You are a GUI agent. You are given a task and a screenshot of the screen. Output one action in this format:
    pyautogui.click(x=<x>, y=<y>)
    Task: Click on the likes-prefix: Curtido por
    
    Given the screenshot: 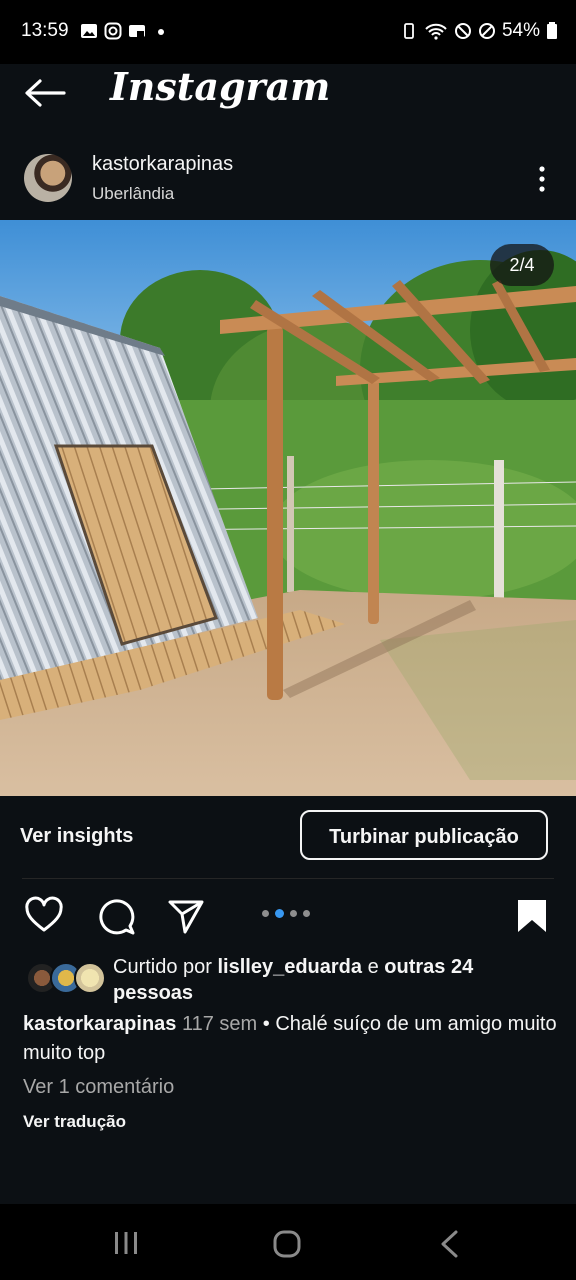 What is the action you would take?
    pyautogui.click(x=165, y=967)
    